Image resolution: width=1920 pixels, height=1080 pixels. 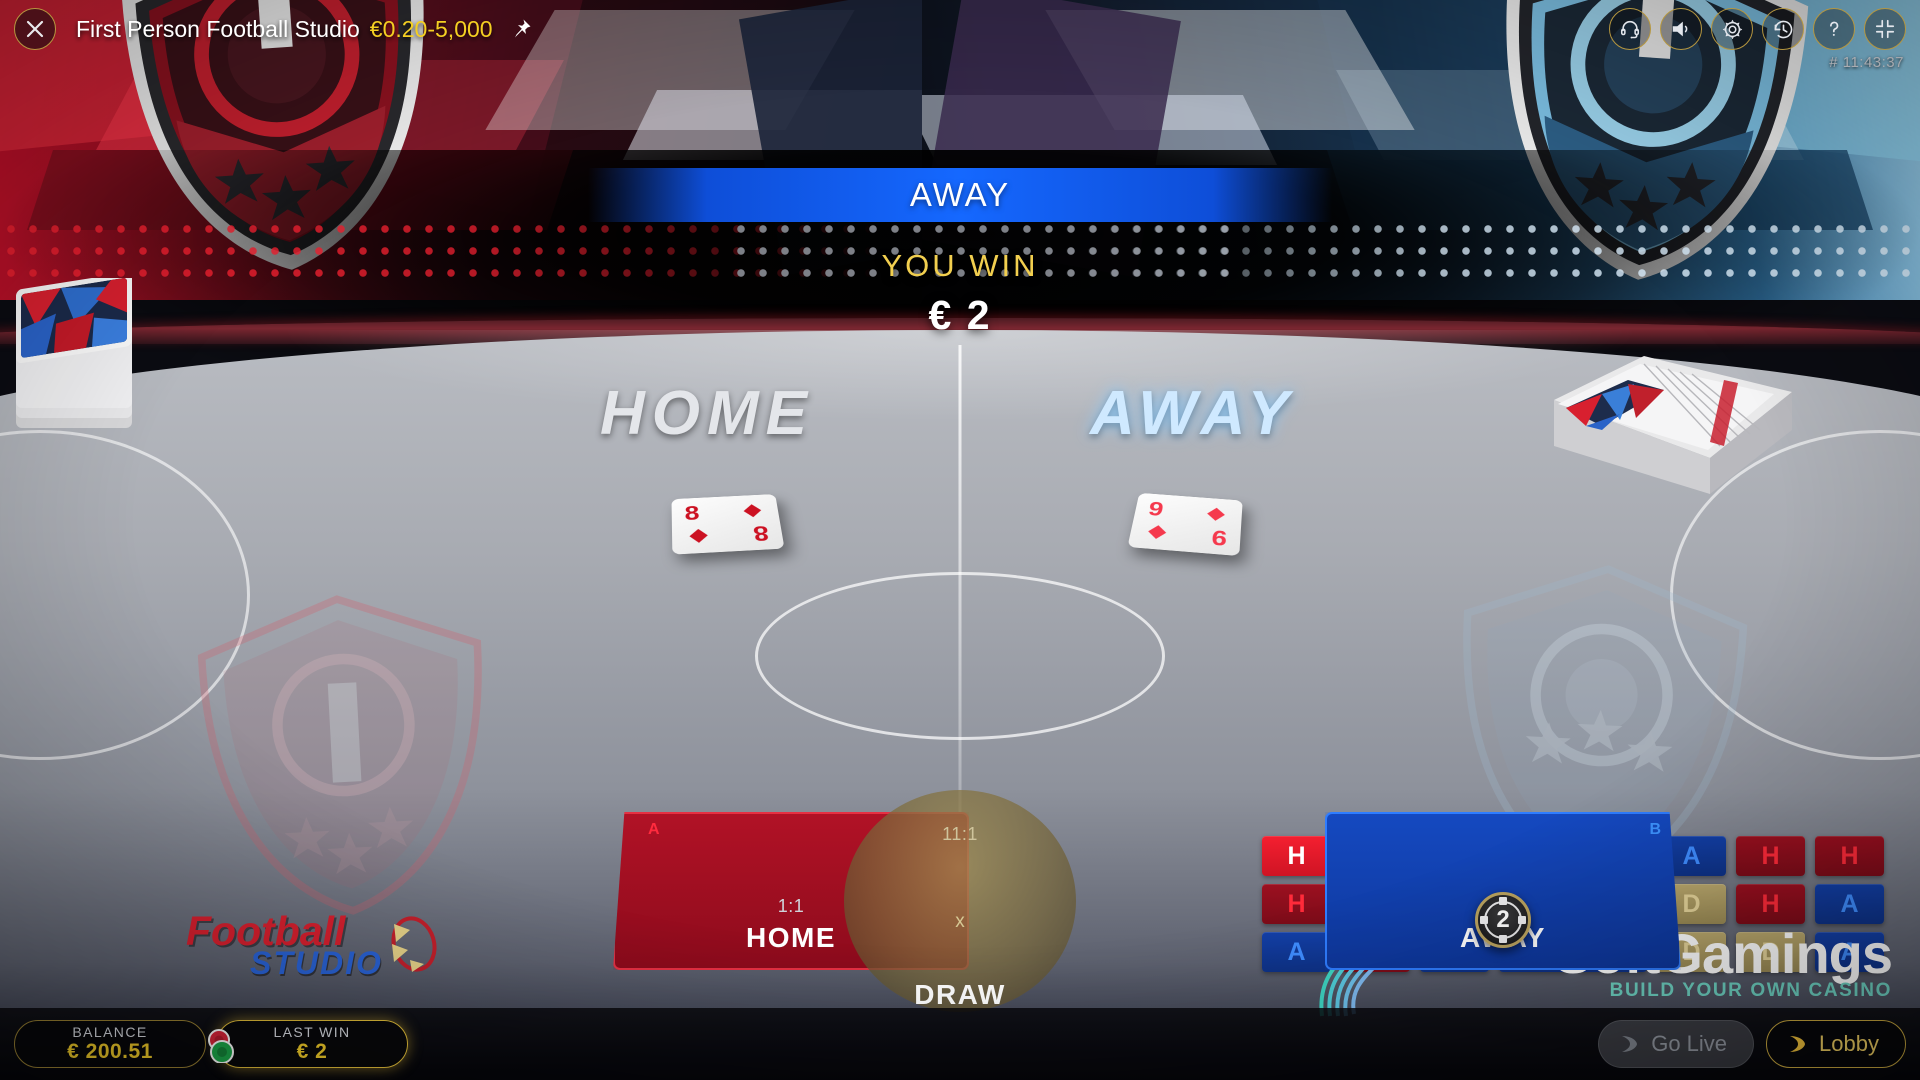 I want to click on gear-icon, so click(x=1732, y=29).